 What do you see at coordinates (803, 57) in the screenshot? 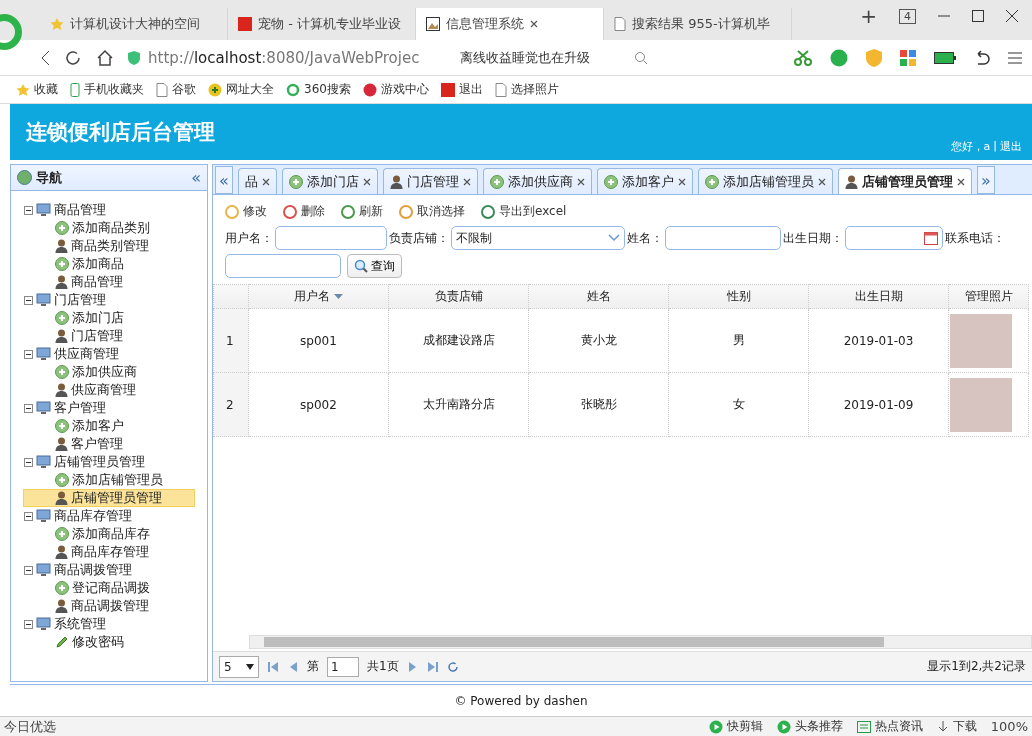
I see `scissors-icon` at bounding box center [803, 57].